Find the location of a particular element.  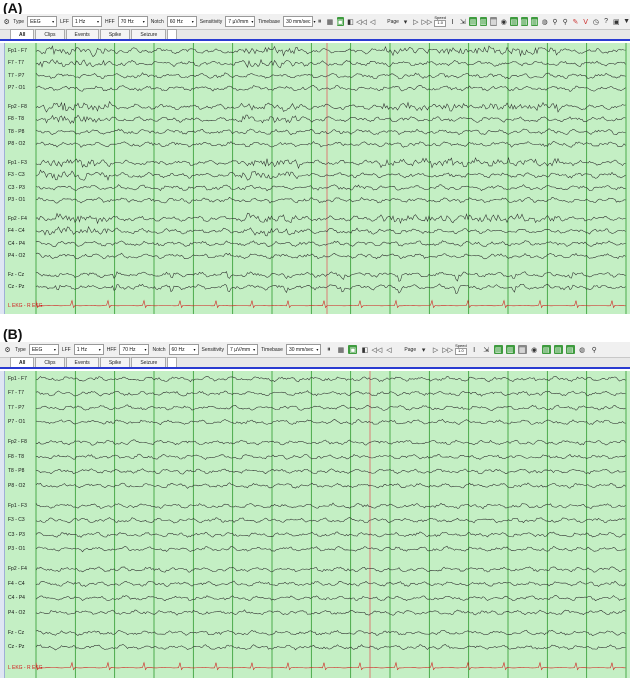

analysis-icon: ◍ is located at coordinates (544, 21).